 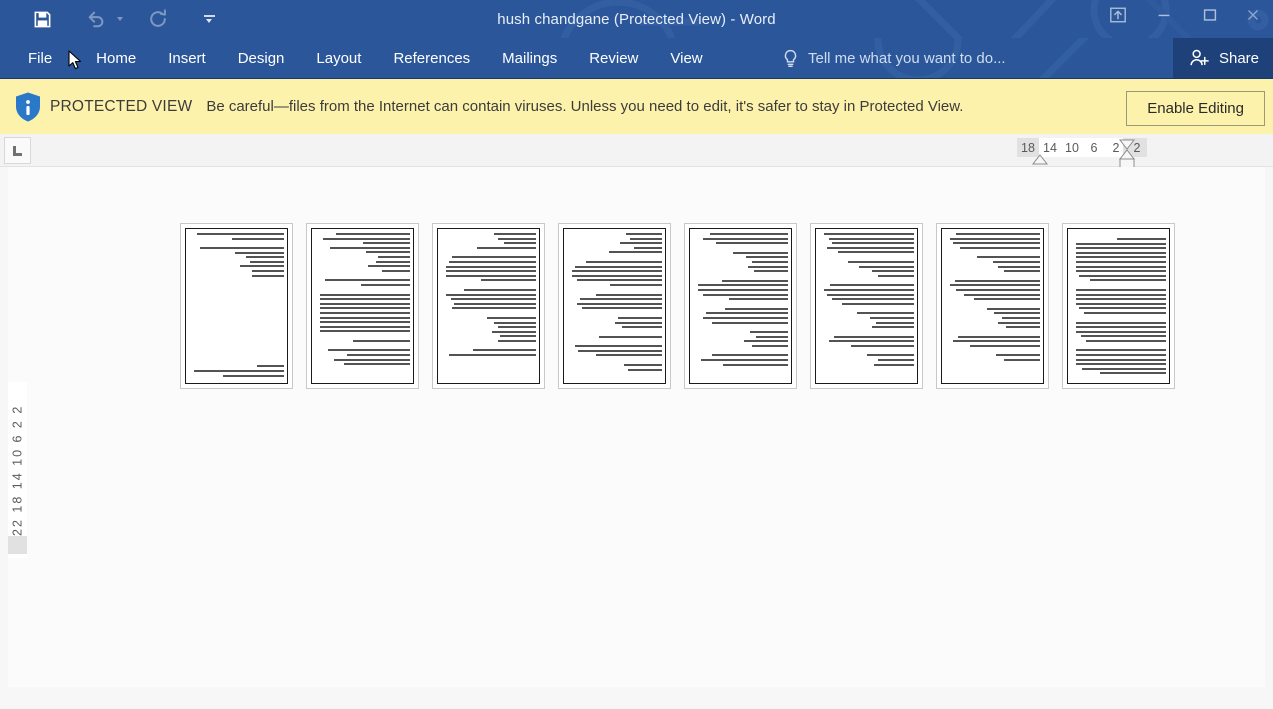 I want to click on tab-mailings: Mailings, so click(x=529, y=58).